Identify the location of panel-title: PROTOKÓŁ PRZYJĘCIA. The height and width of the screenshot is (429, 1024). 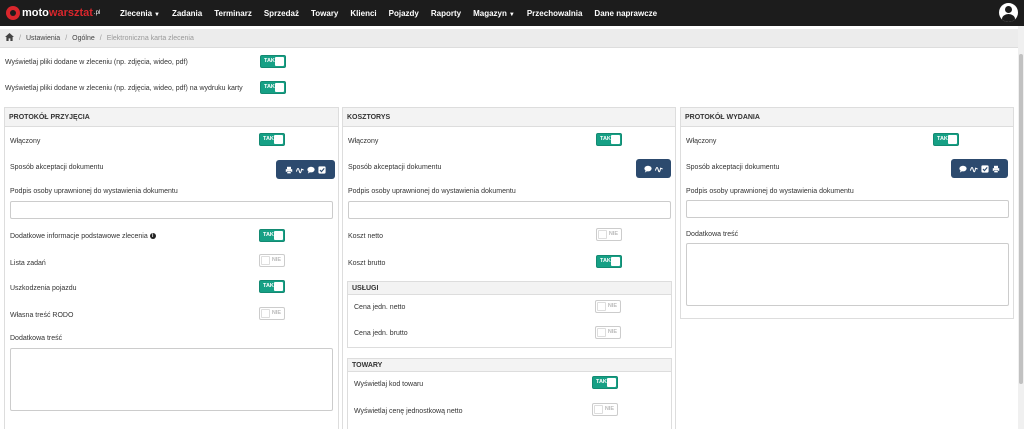
(49, 117).